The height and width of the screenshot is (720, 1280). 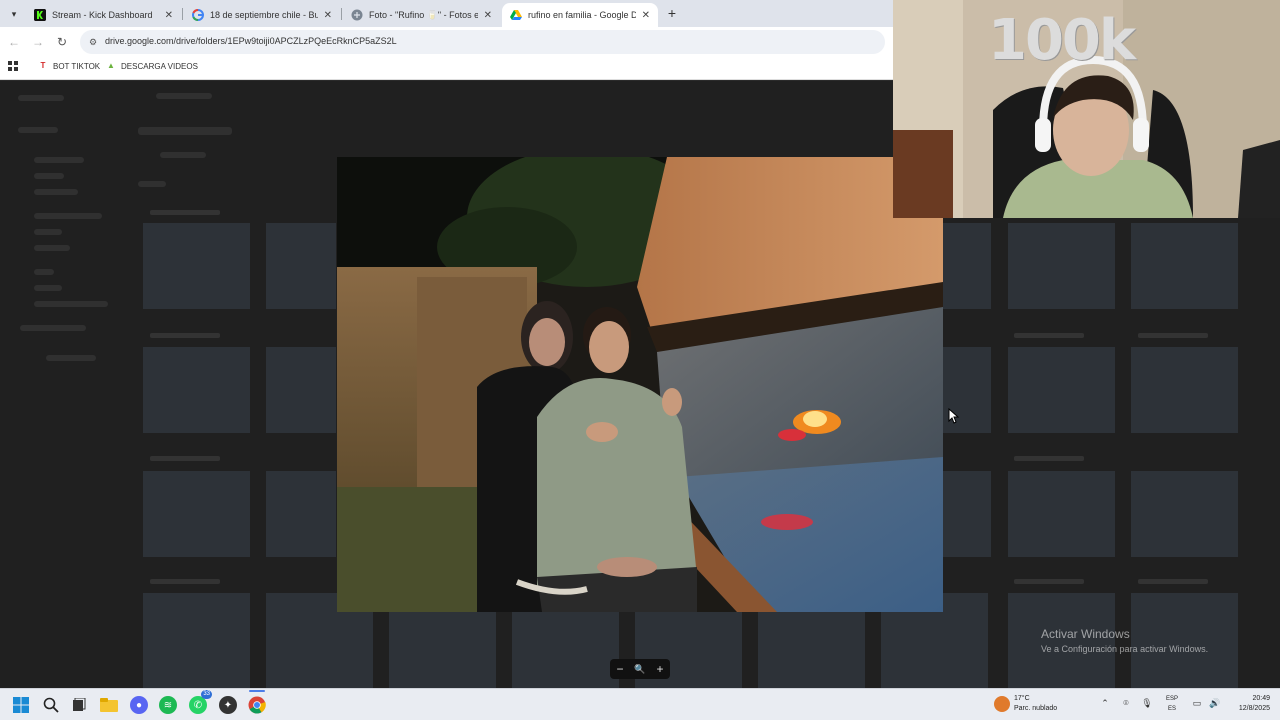 What do you see at coordinates (206, 694) in the screenshot?
I see `notification-badge: 33` at bounding box center [206, 694].